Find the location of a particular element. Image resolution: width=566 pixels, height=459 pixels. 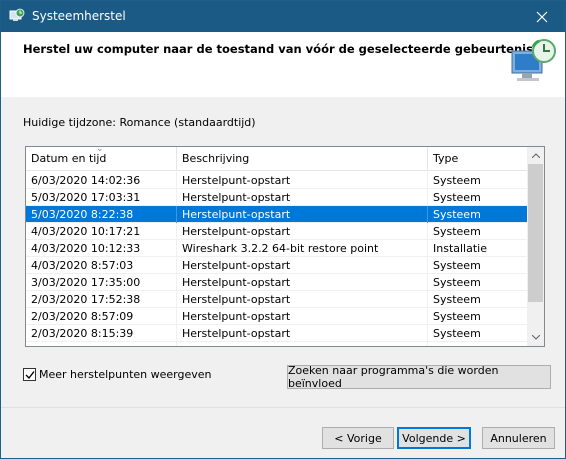

column-header-type-label: Type is located at coordinates (446, 158).